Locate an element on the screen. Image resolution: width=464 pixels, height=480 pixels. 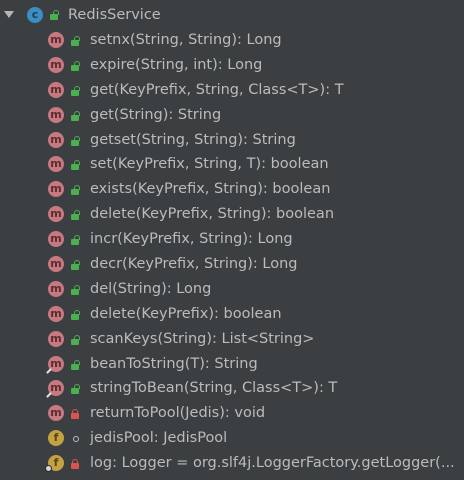
member-label: delete(KeyPrefix, String): boolean is located at coordinates (212, 214).